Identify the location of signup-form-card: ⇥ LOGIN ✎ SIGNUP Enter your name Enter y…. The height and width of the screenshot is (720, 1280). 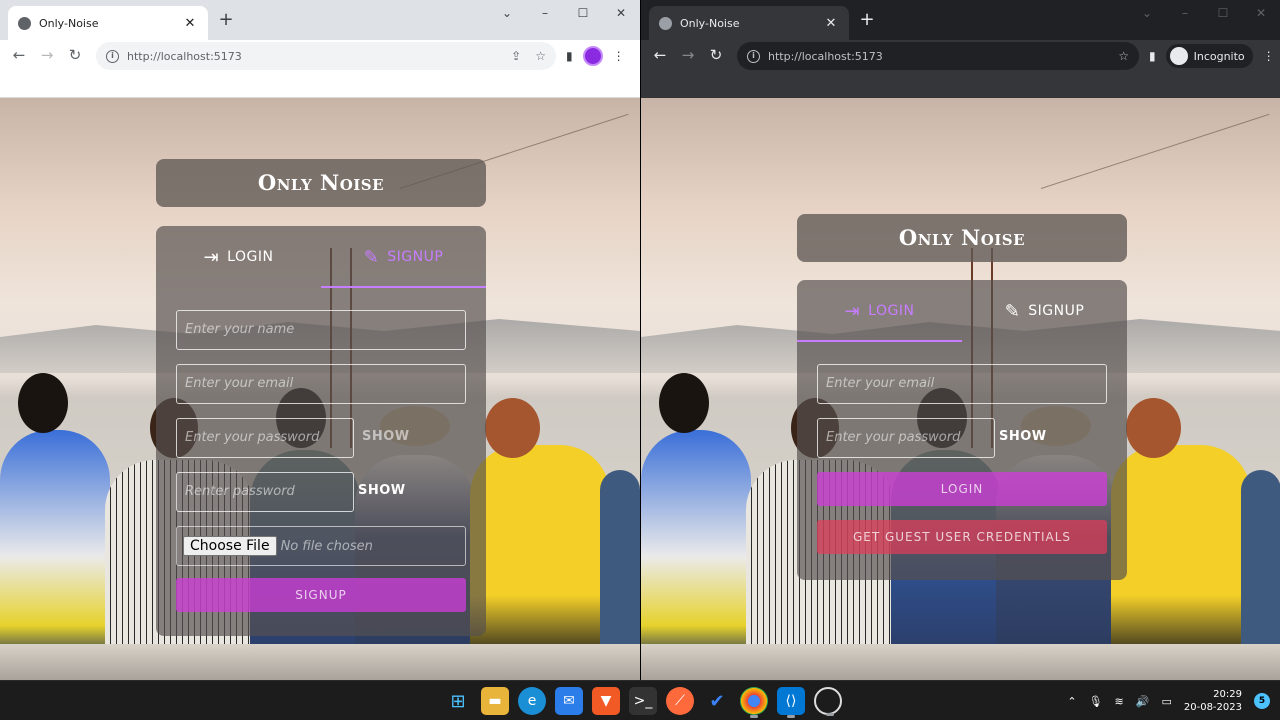
(321, 431).